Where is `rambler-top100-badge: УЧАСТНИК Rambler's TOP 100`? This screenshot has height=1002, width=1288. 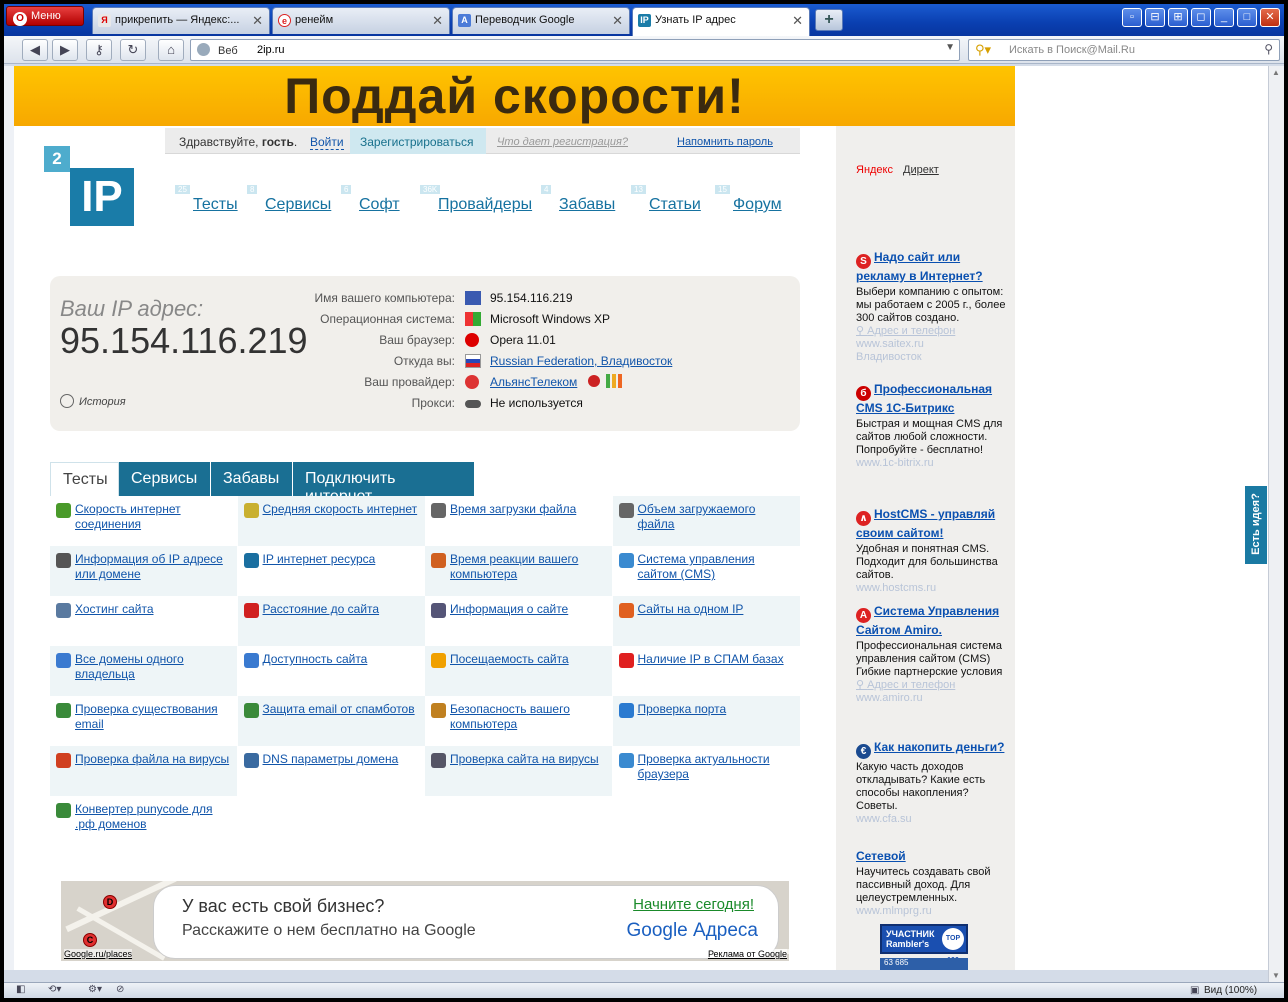 rambler-top100-badge: УЧАСТНИК Rambler's TOP 100 is located at coordinates (924, 944).